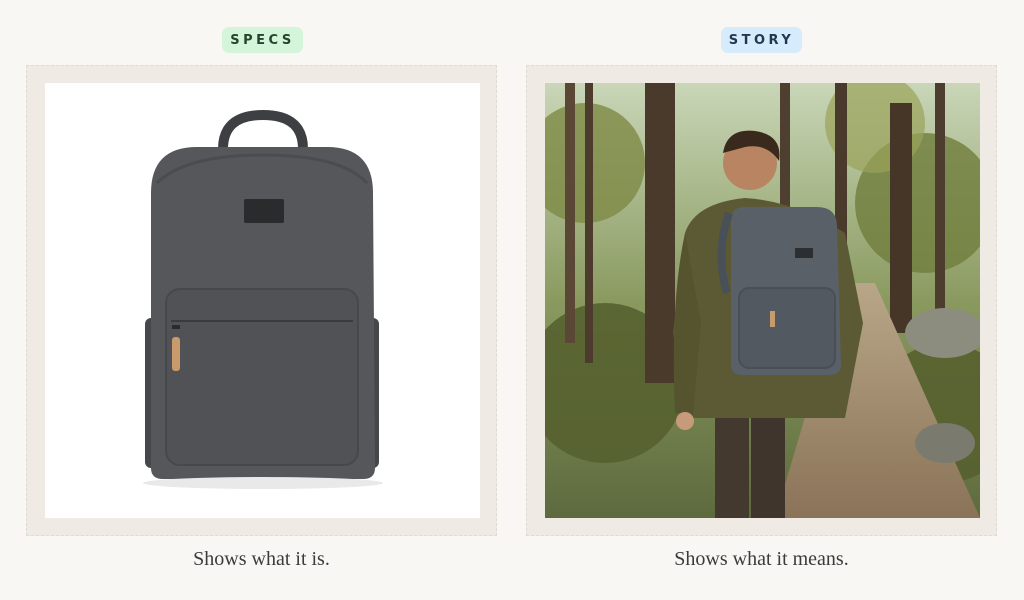  I want to click on specs-badge: SPECS, so click(262, 40).